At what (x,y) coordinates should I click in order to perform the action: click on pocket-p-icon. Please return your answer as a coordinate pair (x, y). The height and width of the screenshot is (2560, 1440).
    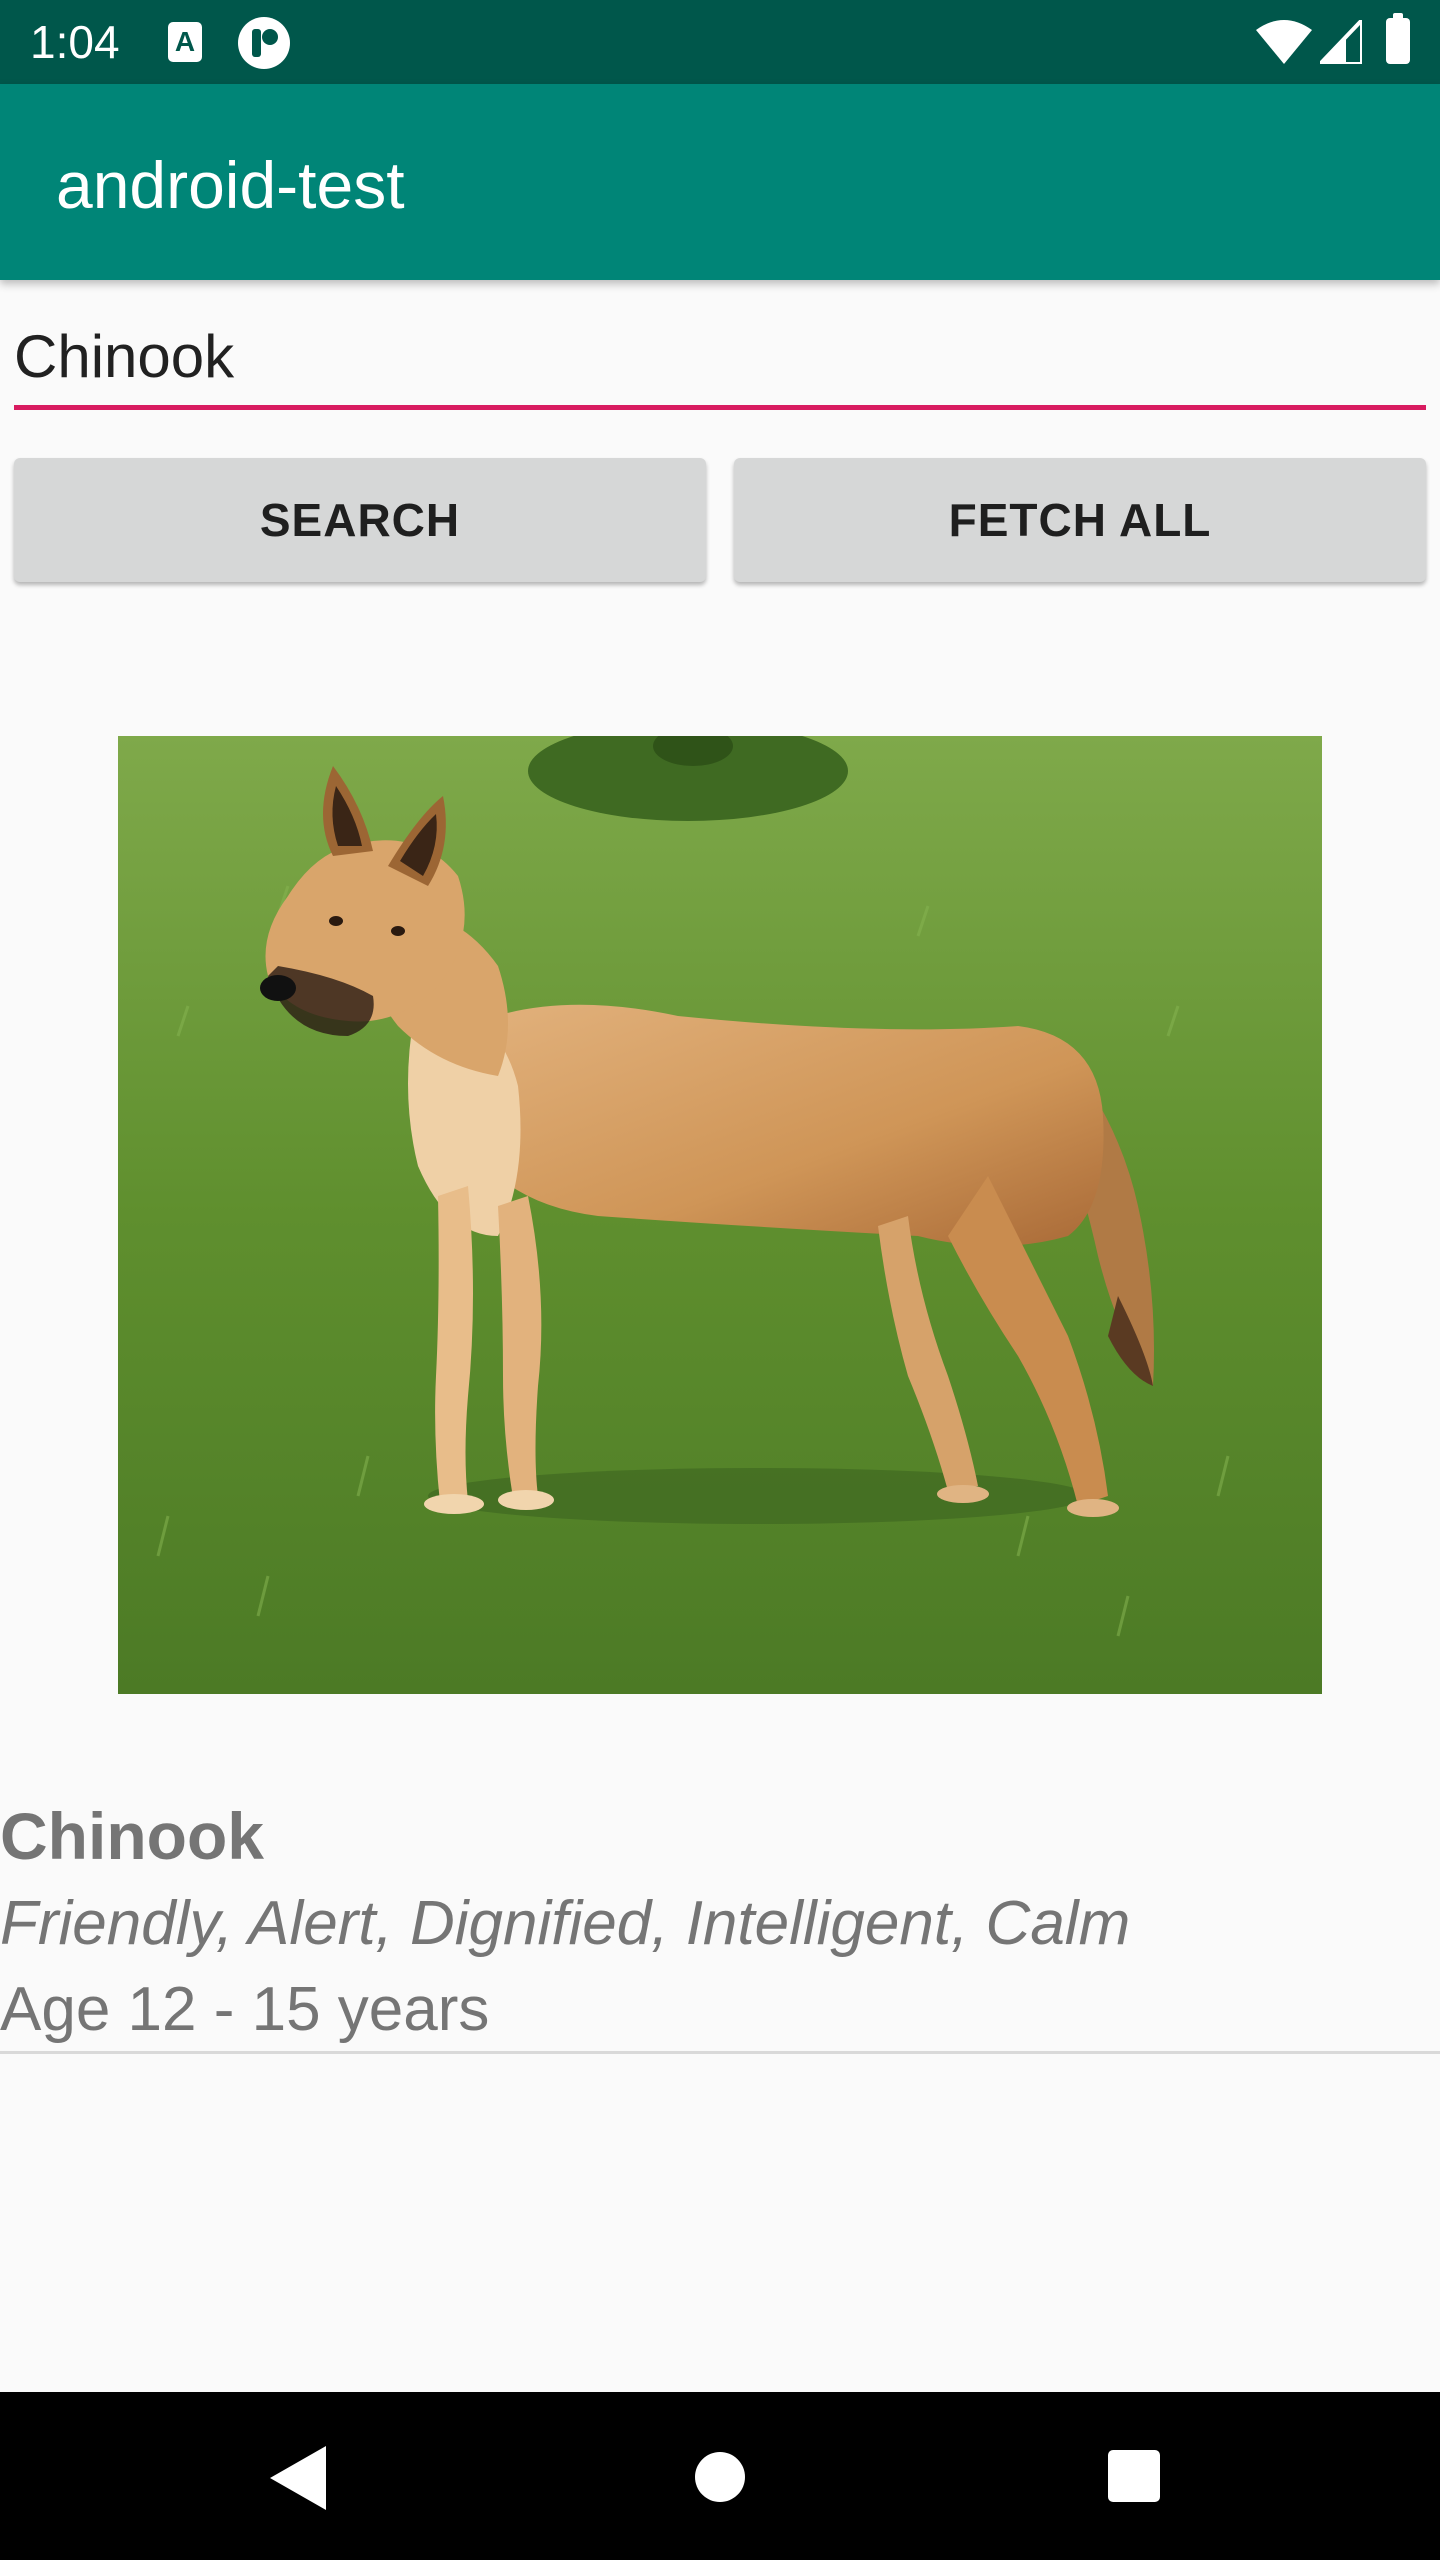
    Looking at the image, I should click on (264, 43).